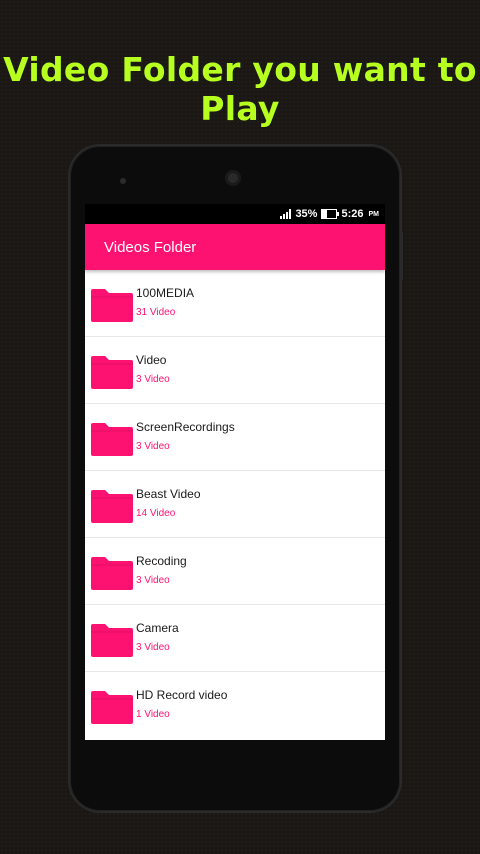 The image size is (480, 854). I want to click on folder-item: Beast Video 14 Video, so click(235, 504).